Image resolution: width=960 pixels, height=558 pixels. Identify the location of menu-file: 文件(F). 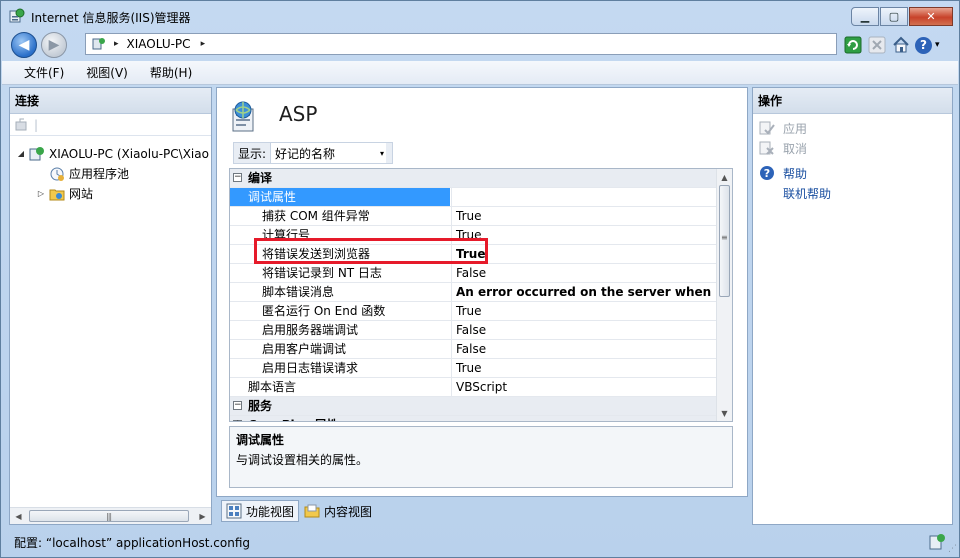
(44, 72).